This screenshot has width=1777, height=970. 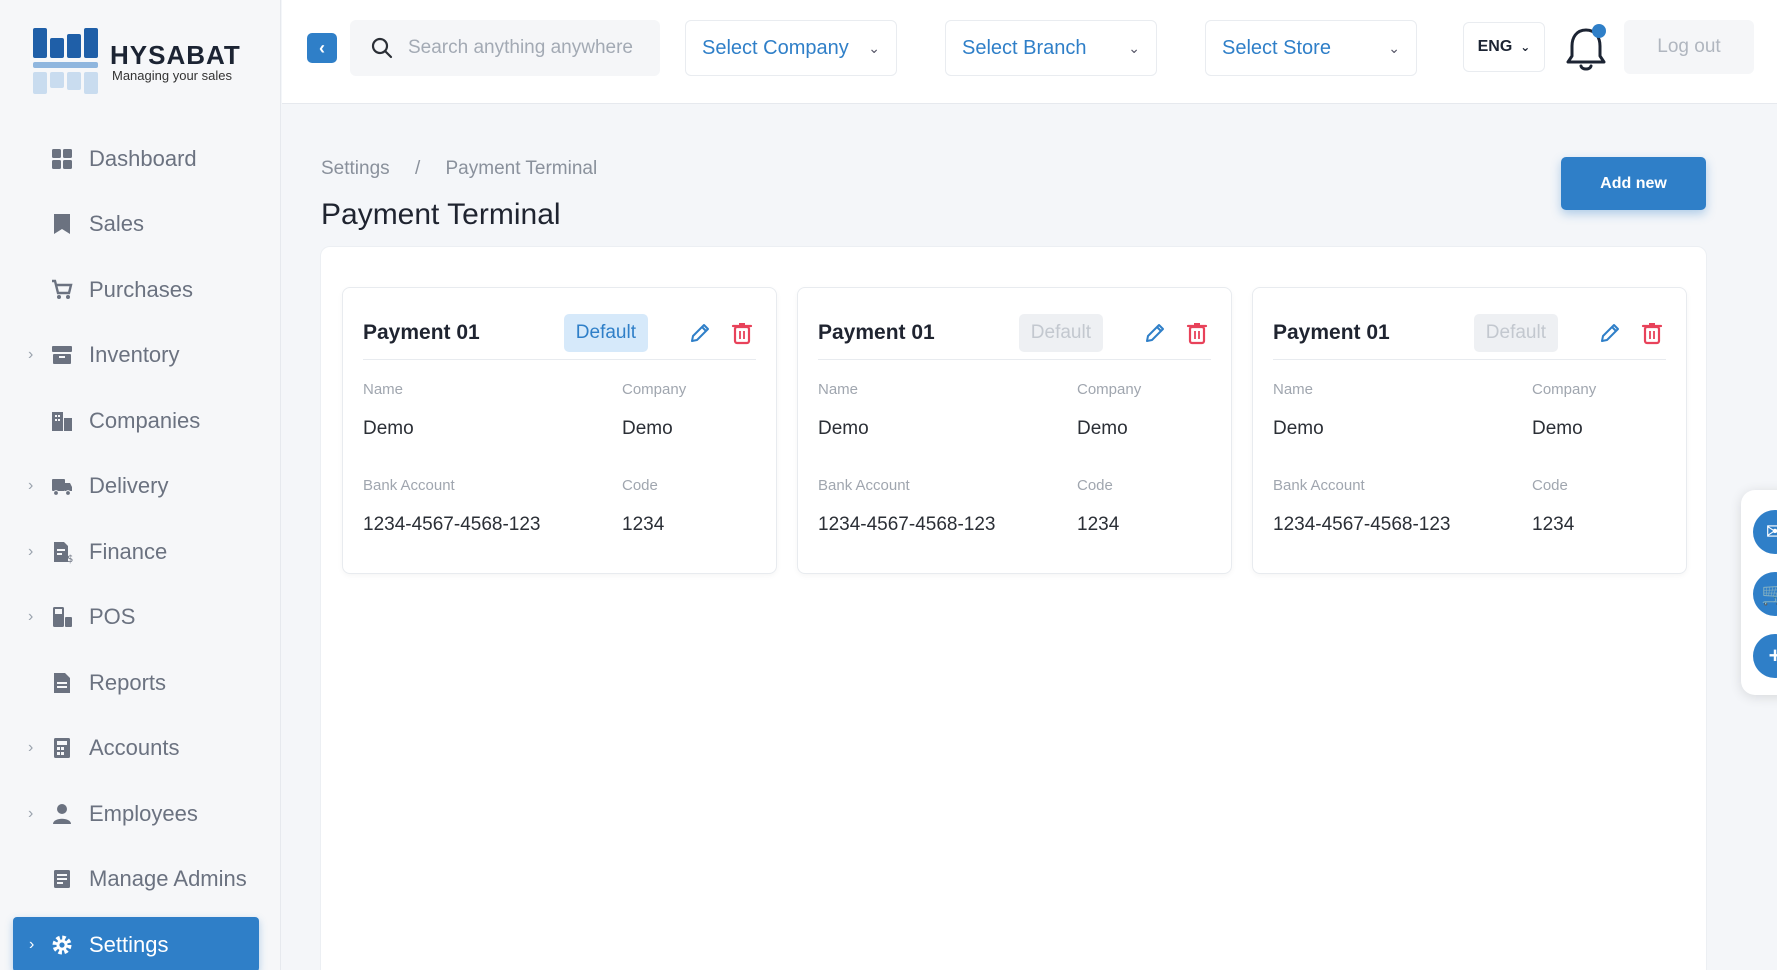 I want to click on floating-action-bar: ✉ 🛒 +, so click(x=1759, y=592).